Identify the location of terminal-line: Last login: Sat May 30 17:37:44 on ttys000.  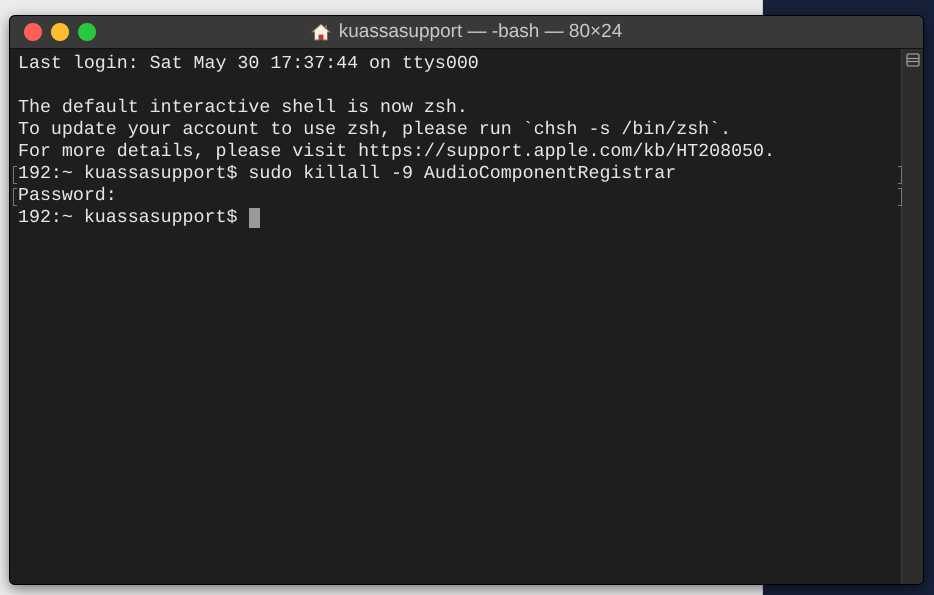
(248, 64).